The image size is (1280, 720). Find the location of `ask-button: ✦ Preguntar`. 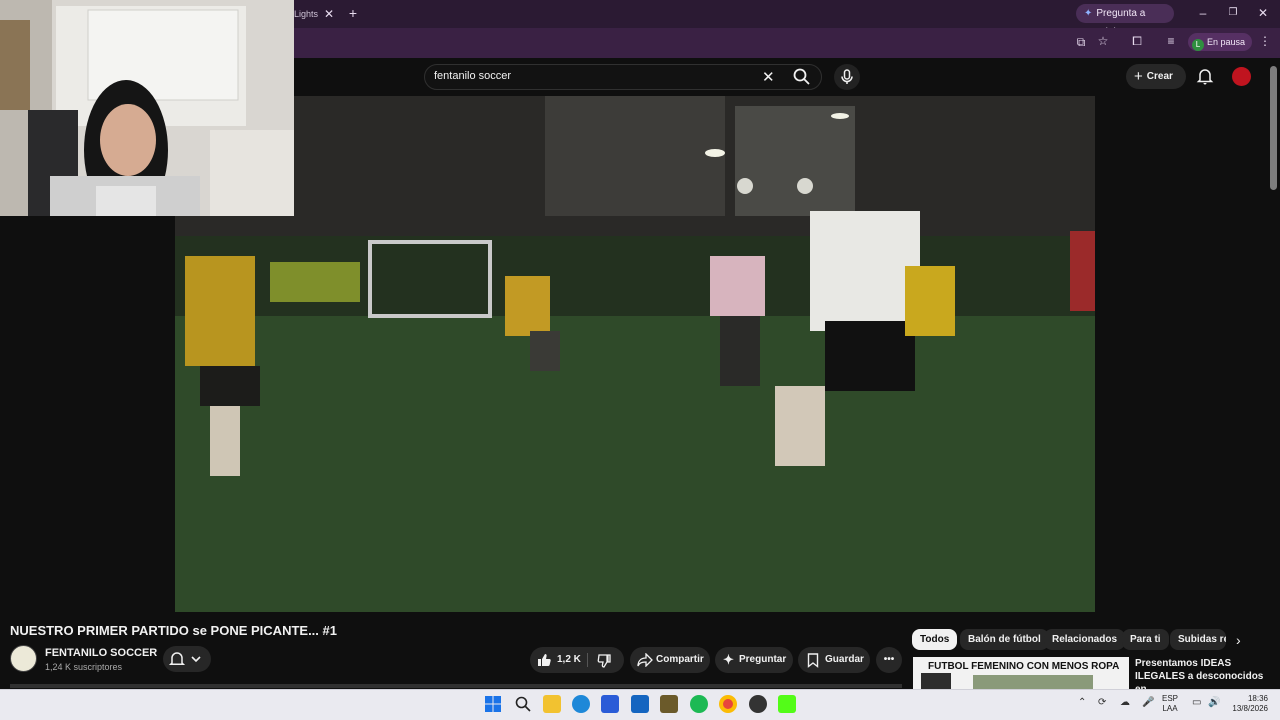

ask-button: ✦ Preguntar is located at coordinates (754, 660).